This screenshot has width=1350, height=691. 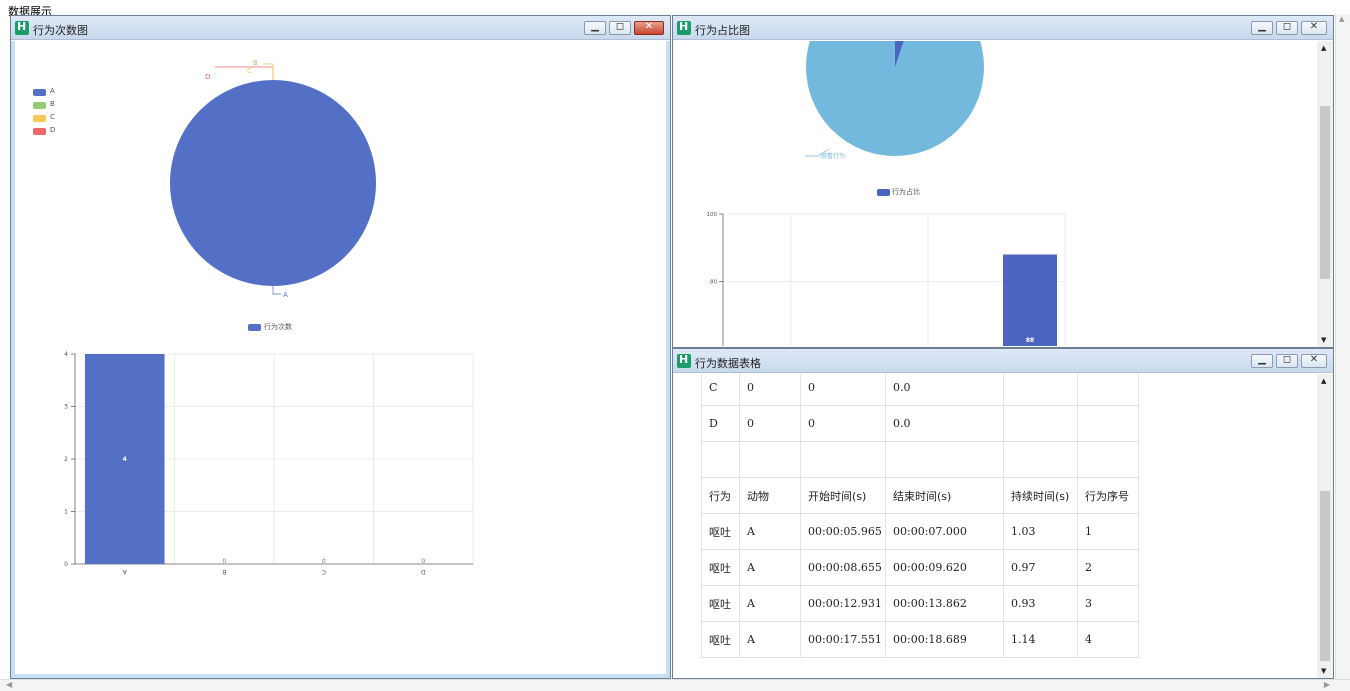 I want to click on ratio-bar-chart: 40608010088, so click(x=886, y=279).